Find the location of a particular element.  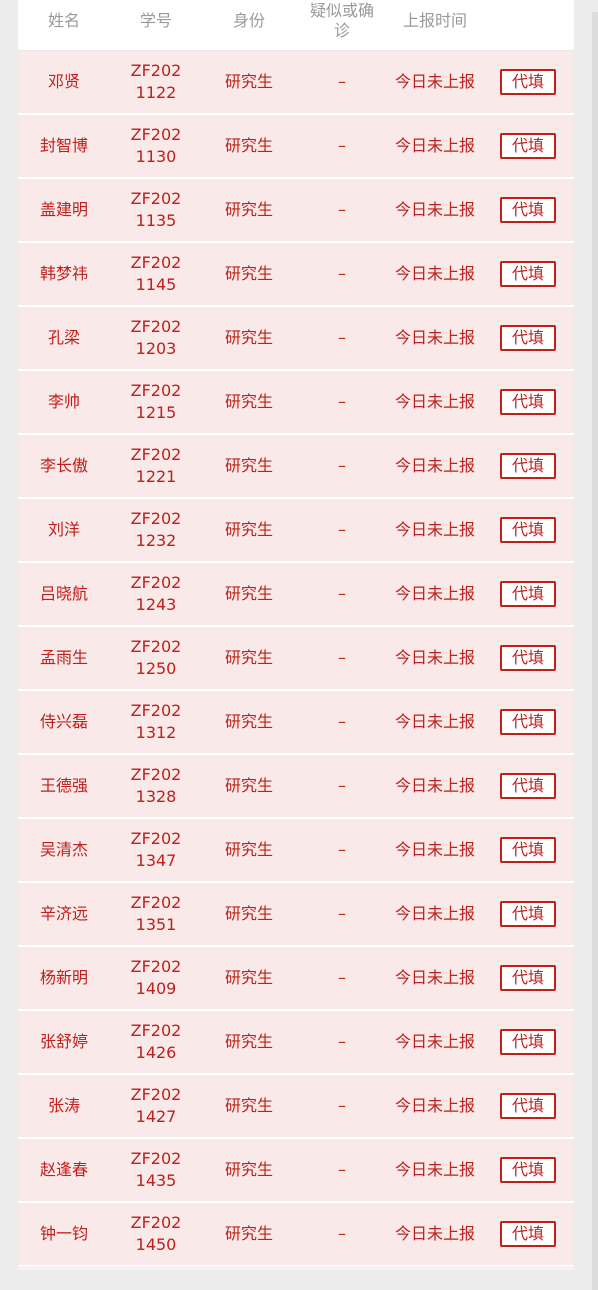

table-row: 吕晓航 ZF2021243 研究生 – 今日未上报 代填 is located at coordinates (296, 594).